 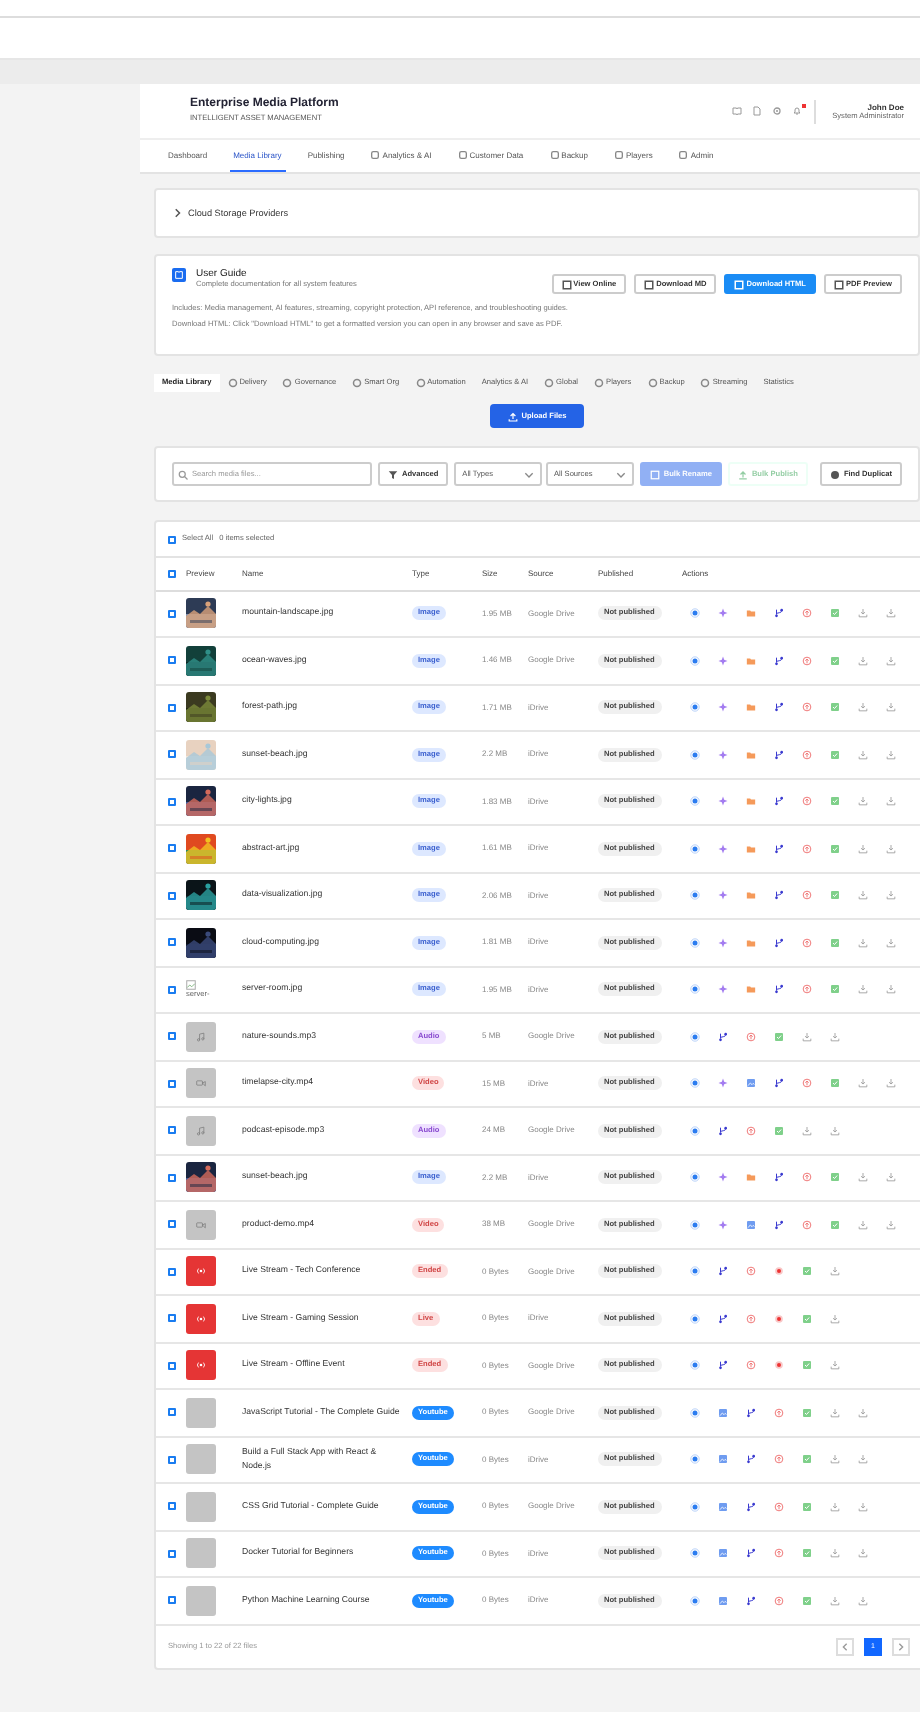 I want to click on settings-icon, so click(x=777, y=111).